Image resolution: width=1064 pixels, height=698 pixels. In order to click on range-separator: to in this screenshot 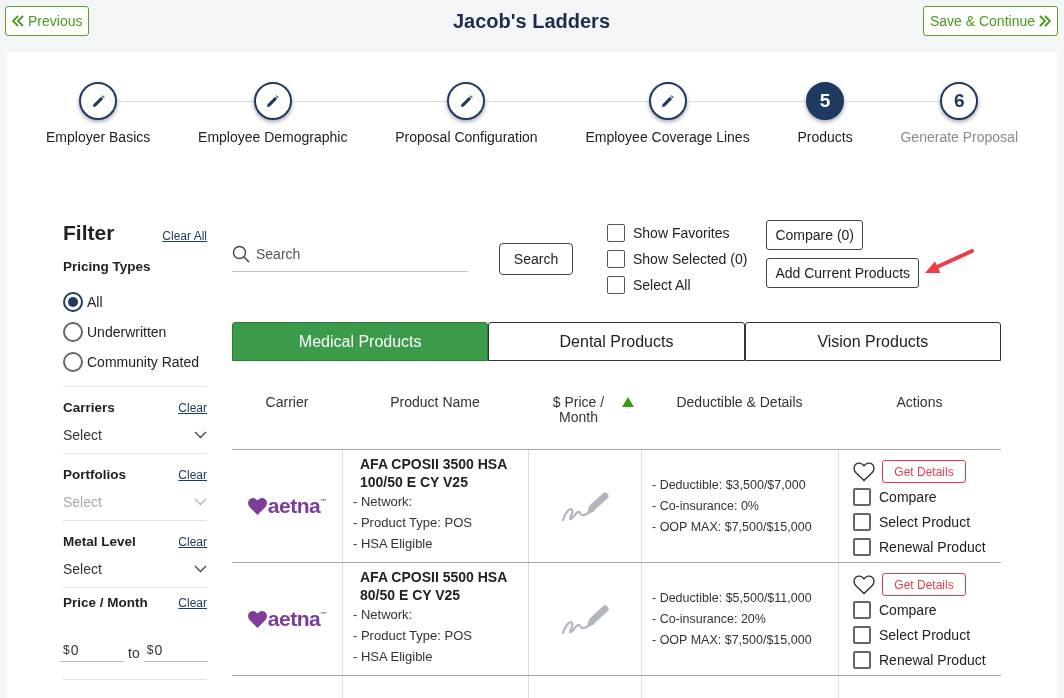, I will do `click(134, 653)`.